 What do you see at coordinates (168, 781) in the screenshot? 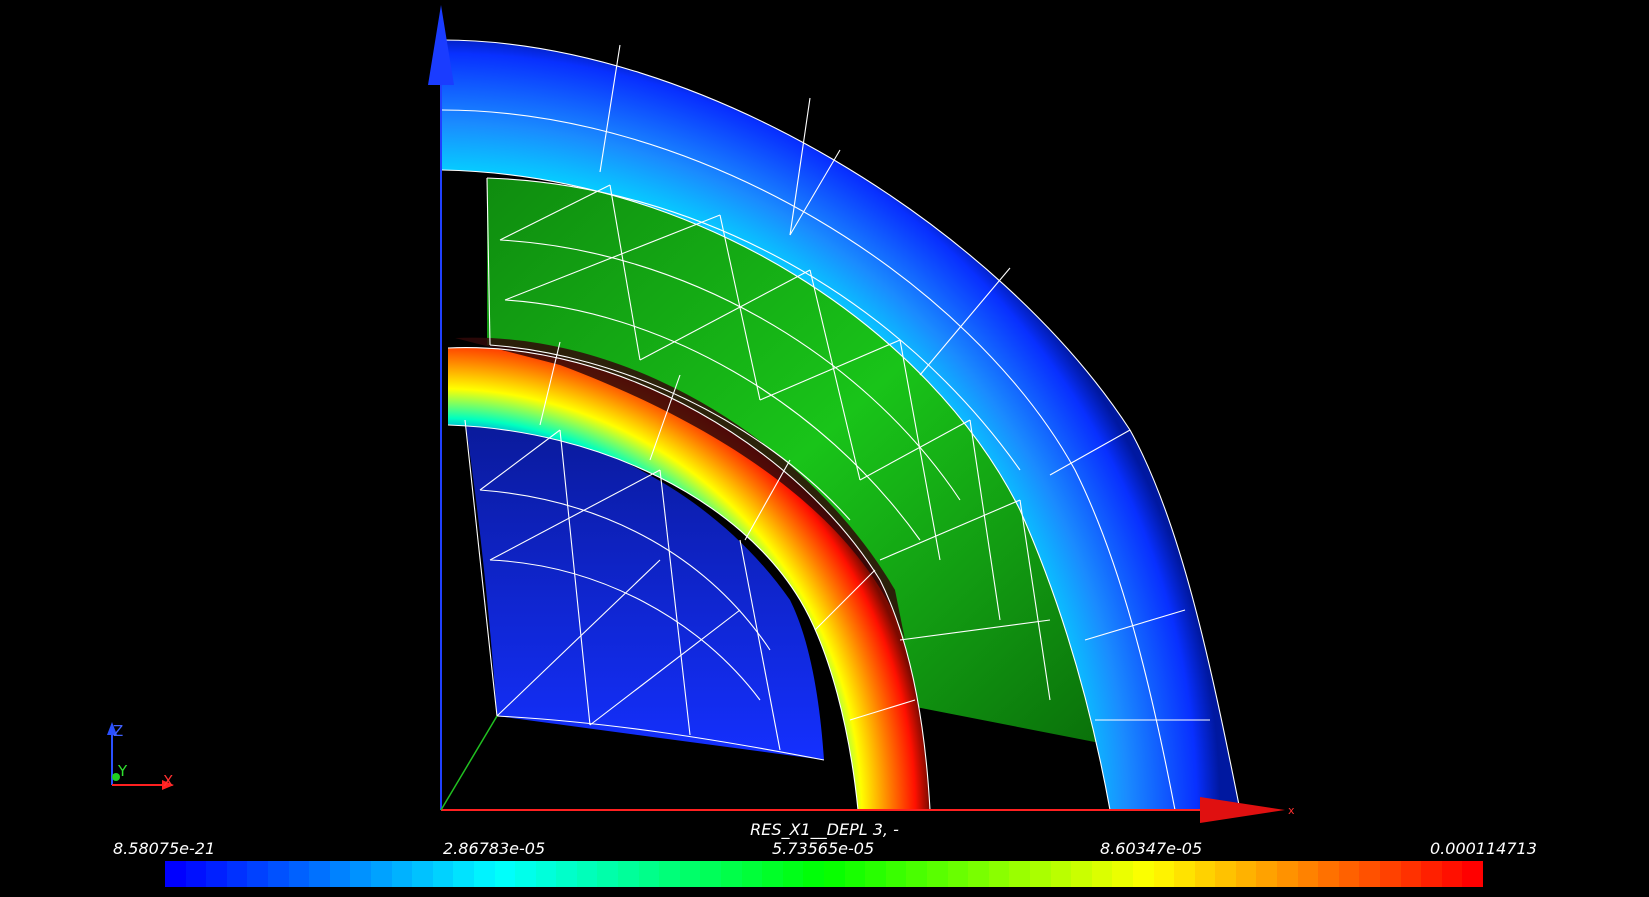
I see `triad-x-label: X` at bounding box center [168, 781].